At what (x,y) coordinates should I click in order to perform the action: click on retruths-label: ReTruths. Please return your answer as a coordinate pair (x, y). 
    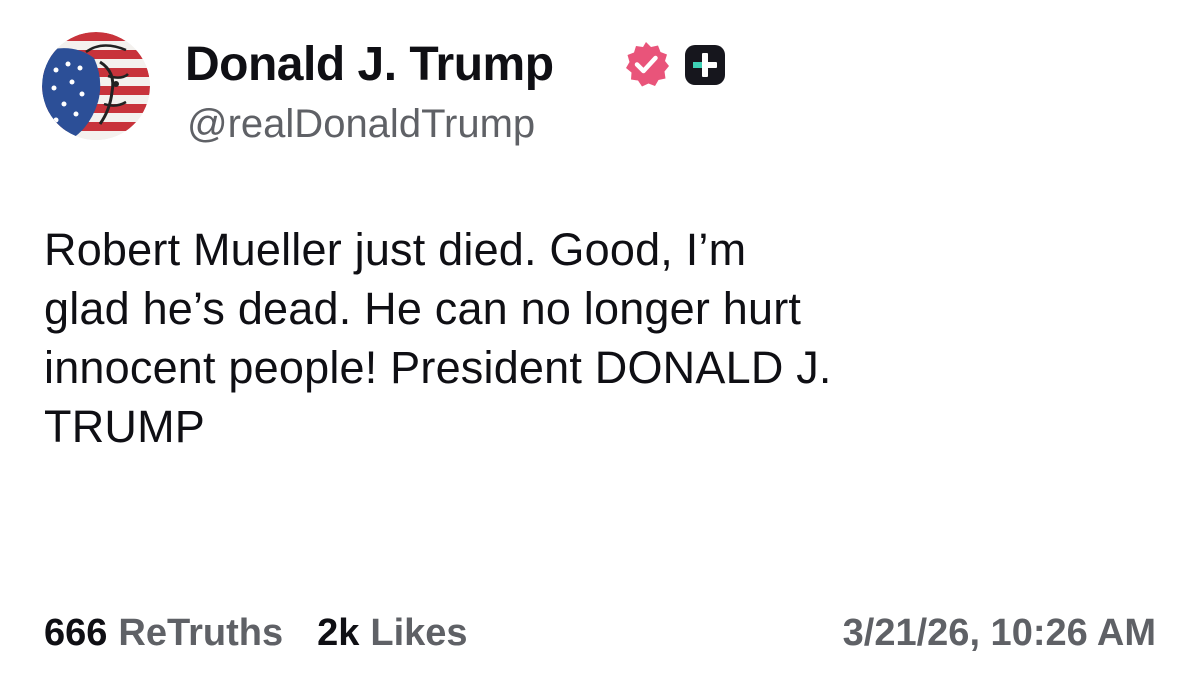
    Looking at the image, I should click on (201, 633).